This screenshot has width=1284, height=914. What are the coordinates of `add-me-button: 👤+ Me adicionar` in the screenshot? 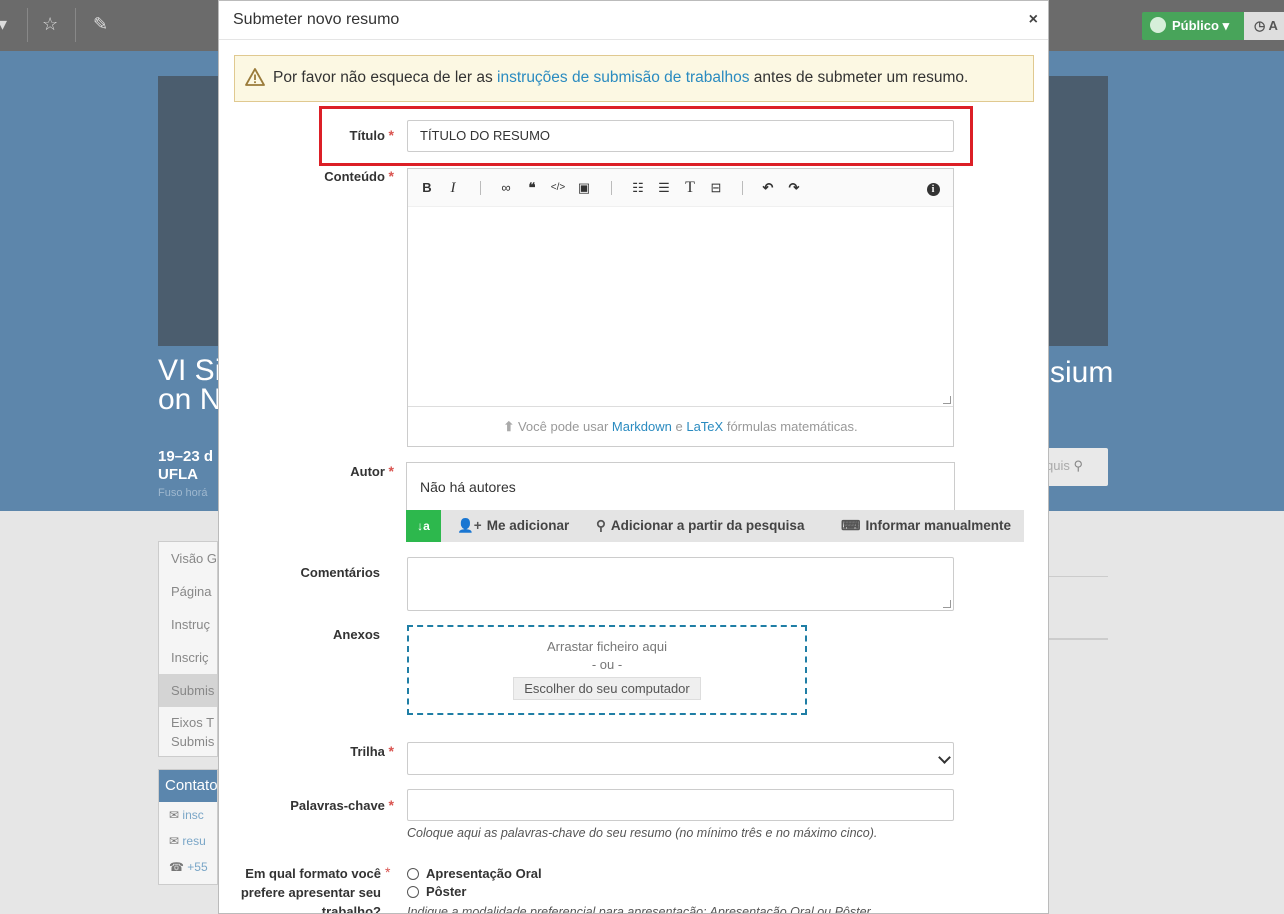 It's located at (513, 526).